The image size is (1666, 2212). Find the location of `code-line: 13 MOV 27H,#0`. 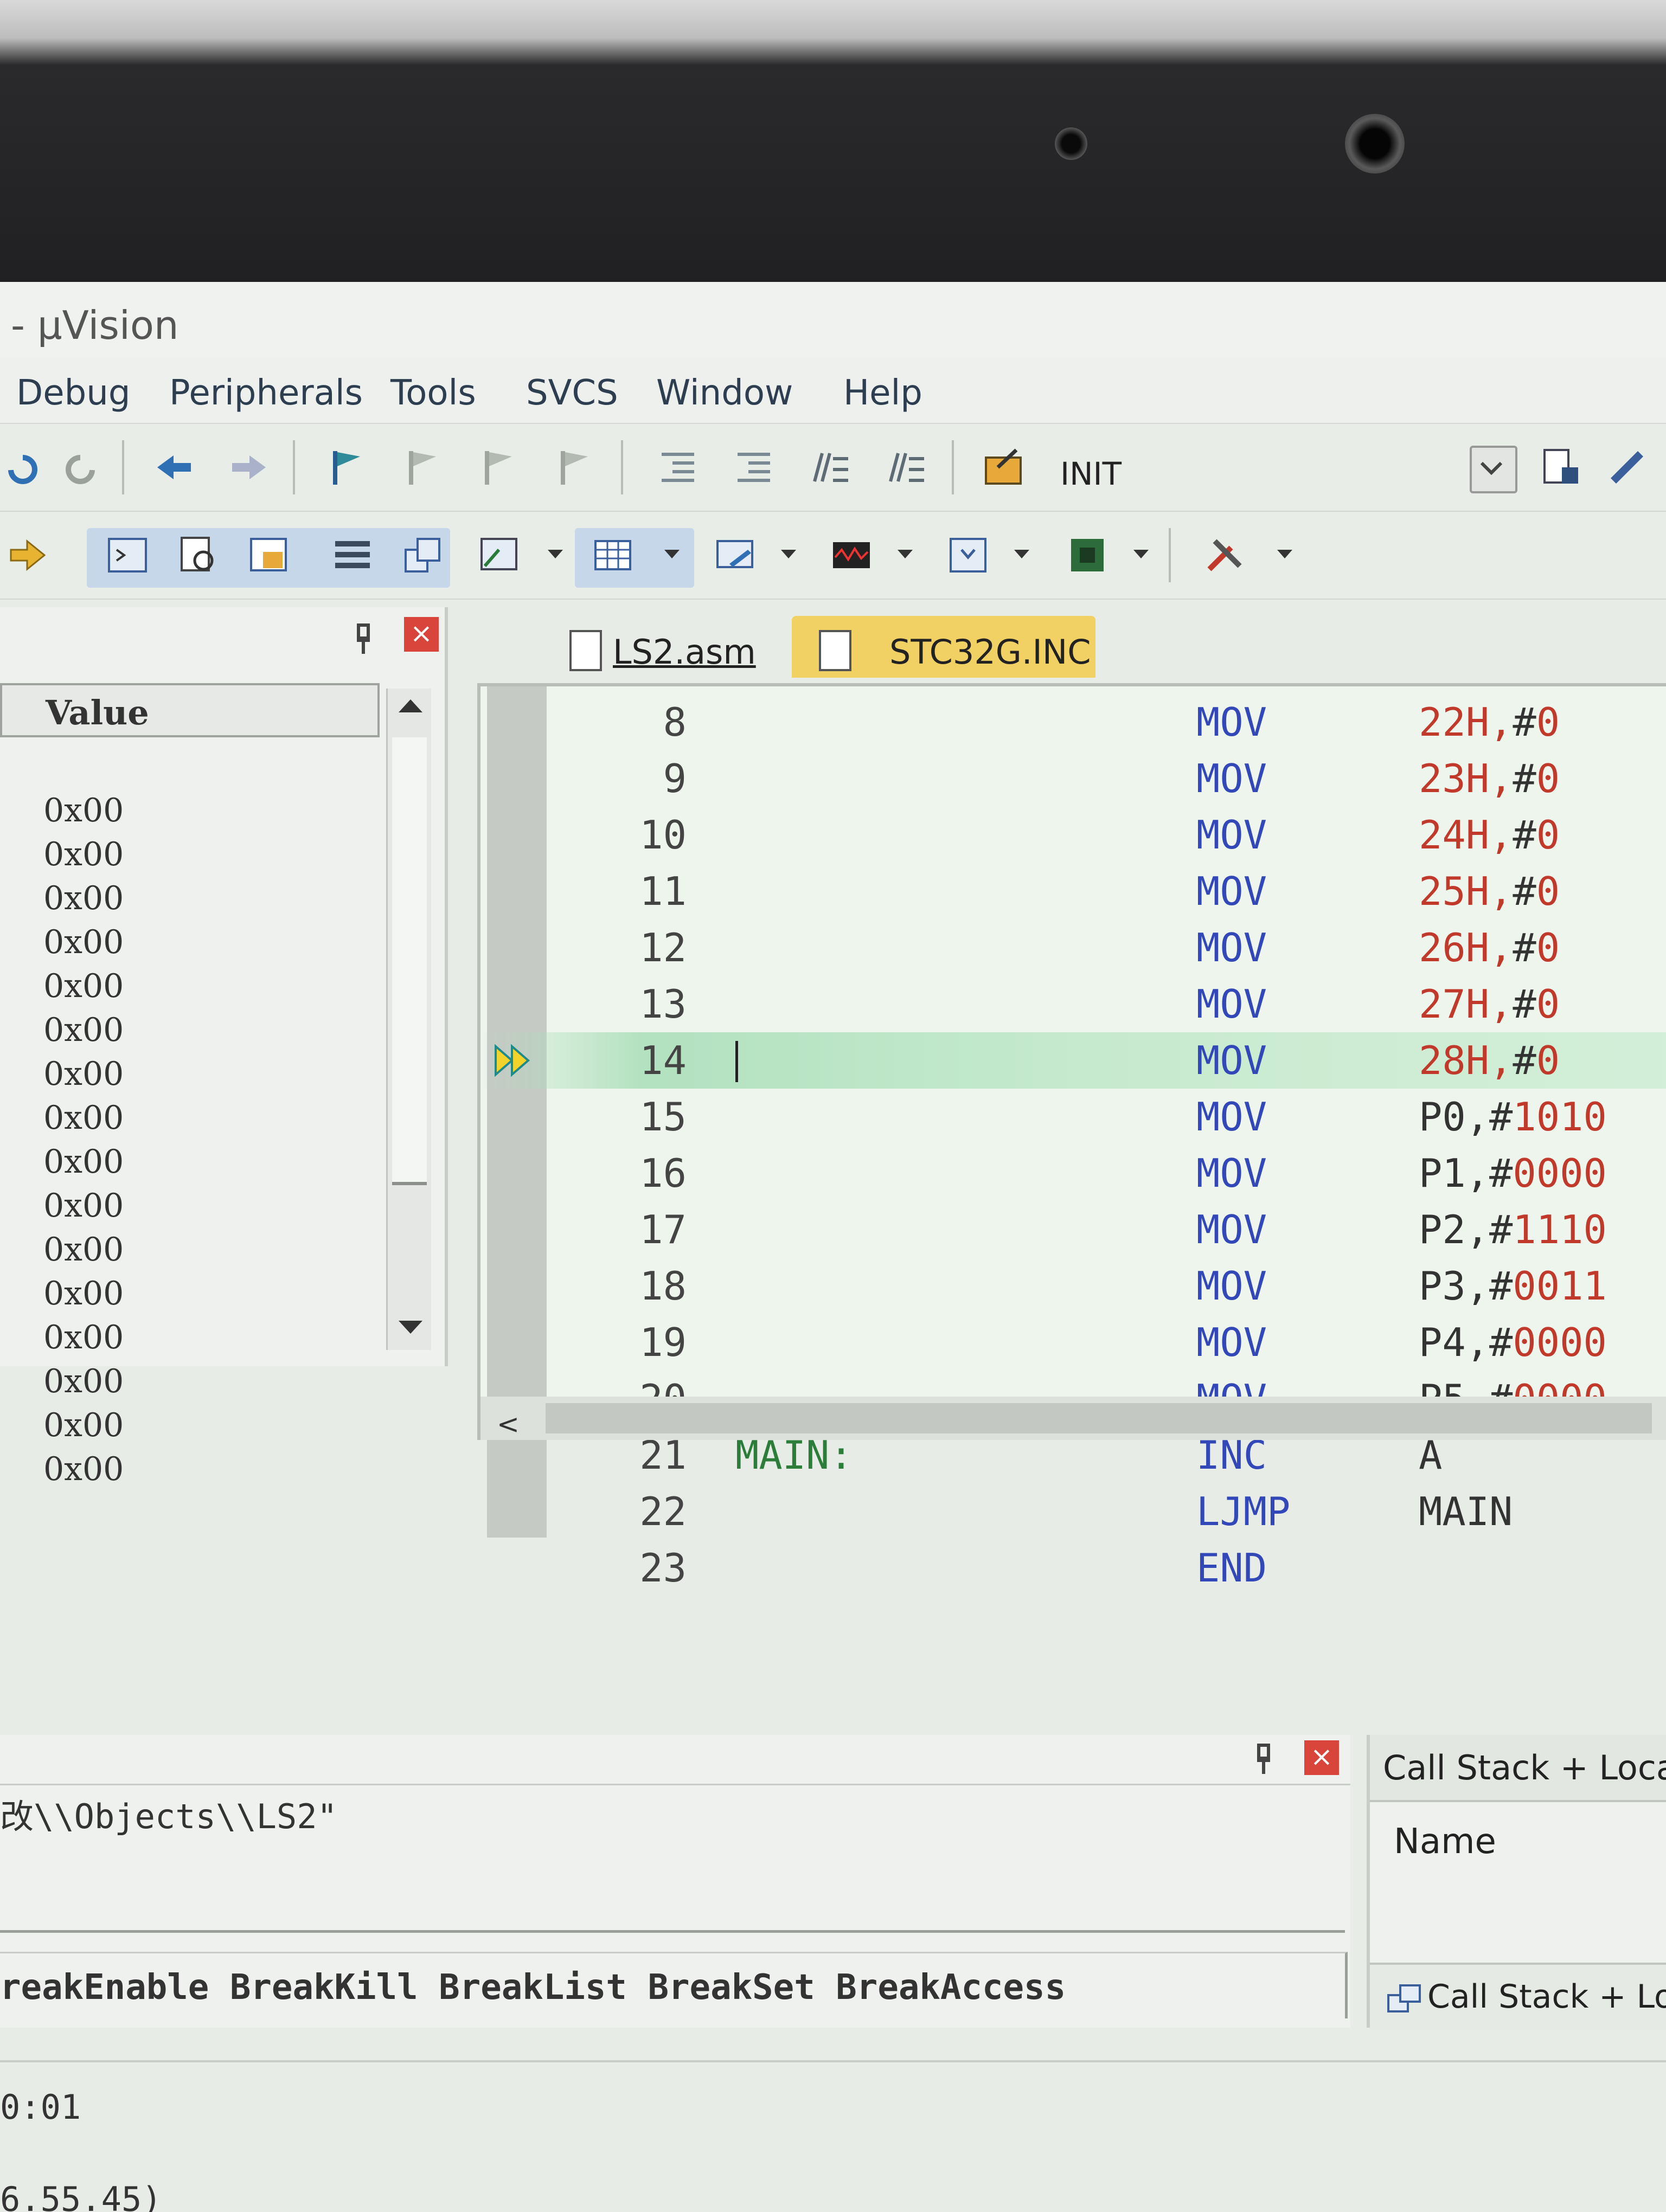

code-line: 13 MOV 27H,#0 is located at coordinates (1073, 1004).